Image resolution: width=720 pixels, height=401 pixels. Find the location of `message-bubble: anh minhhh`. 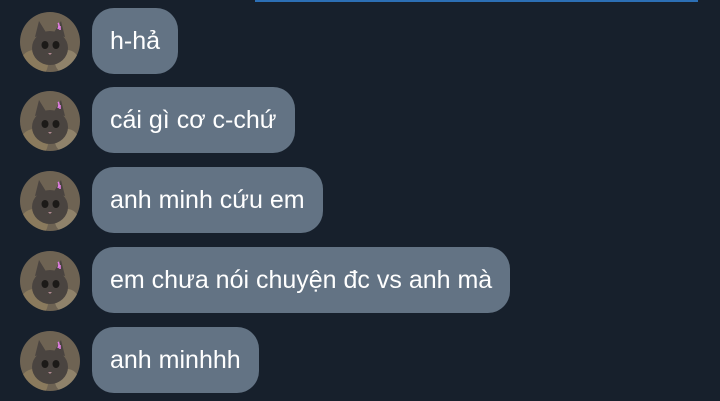

message-bubble: anh minhhh is located at coordinates (175, 360).